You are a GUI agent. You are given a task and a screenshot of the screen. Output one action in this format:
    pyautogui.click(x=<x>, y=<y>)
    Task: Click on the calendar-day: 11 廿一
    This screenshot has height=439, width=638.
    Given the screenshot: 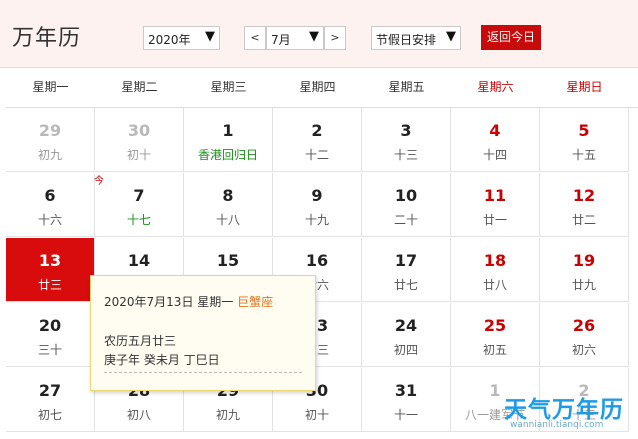 What is the action you would take?
    pyautogui.click(x=495, y=205)
    